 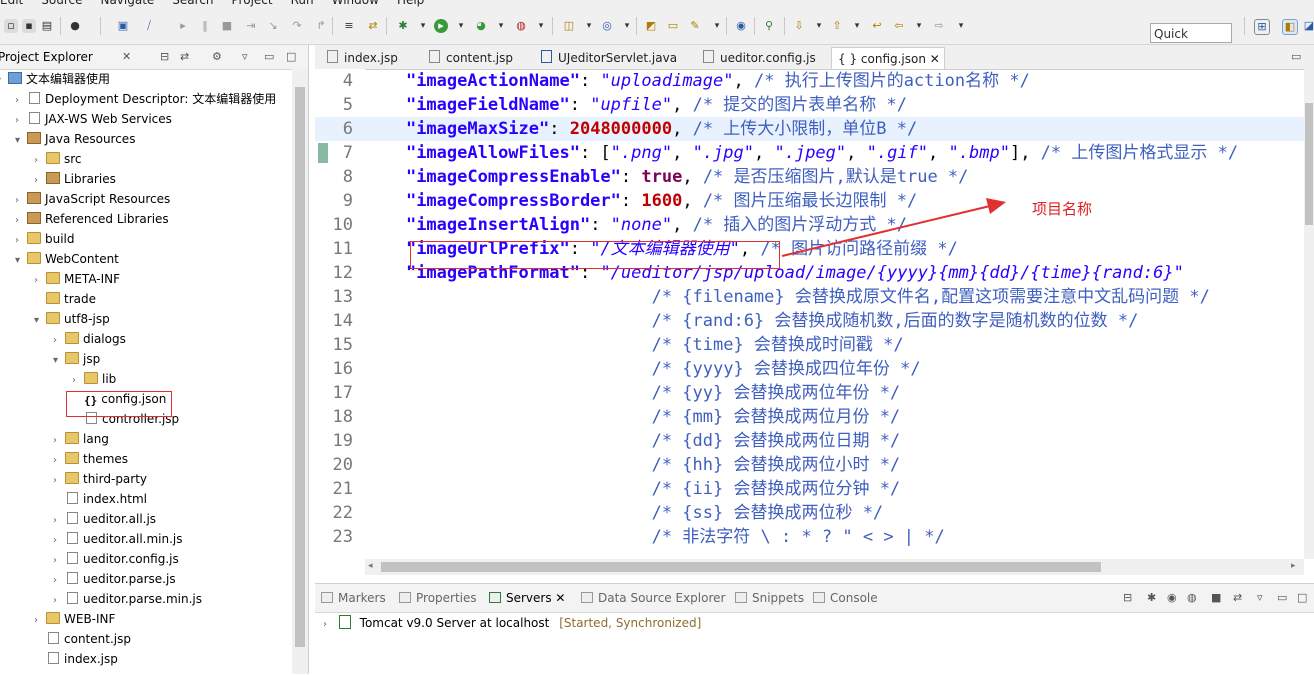 I want to click on open-task-icon: ✎, so click(x=695, y=26).